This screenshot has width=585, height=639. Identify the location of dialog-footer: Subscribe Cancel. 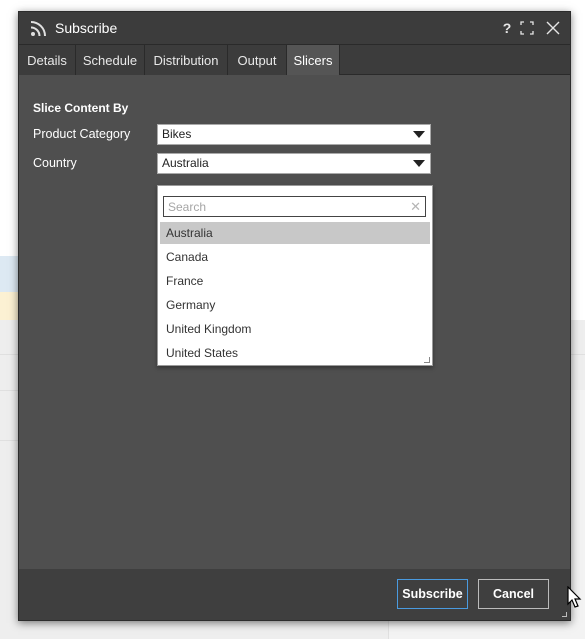
(294, 594).